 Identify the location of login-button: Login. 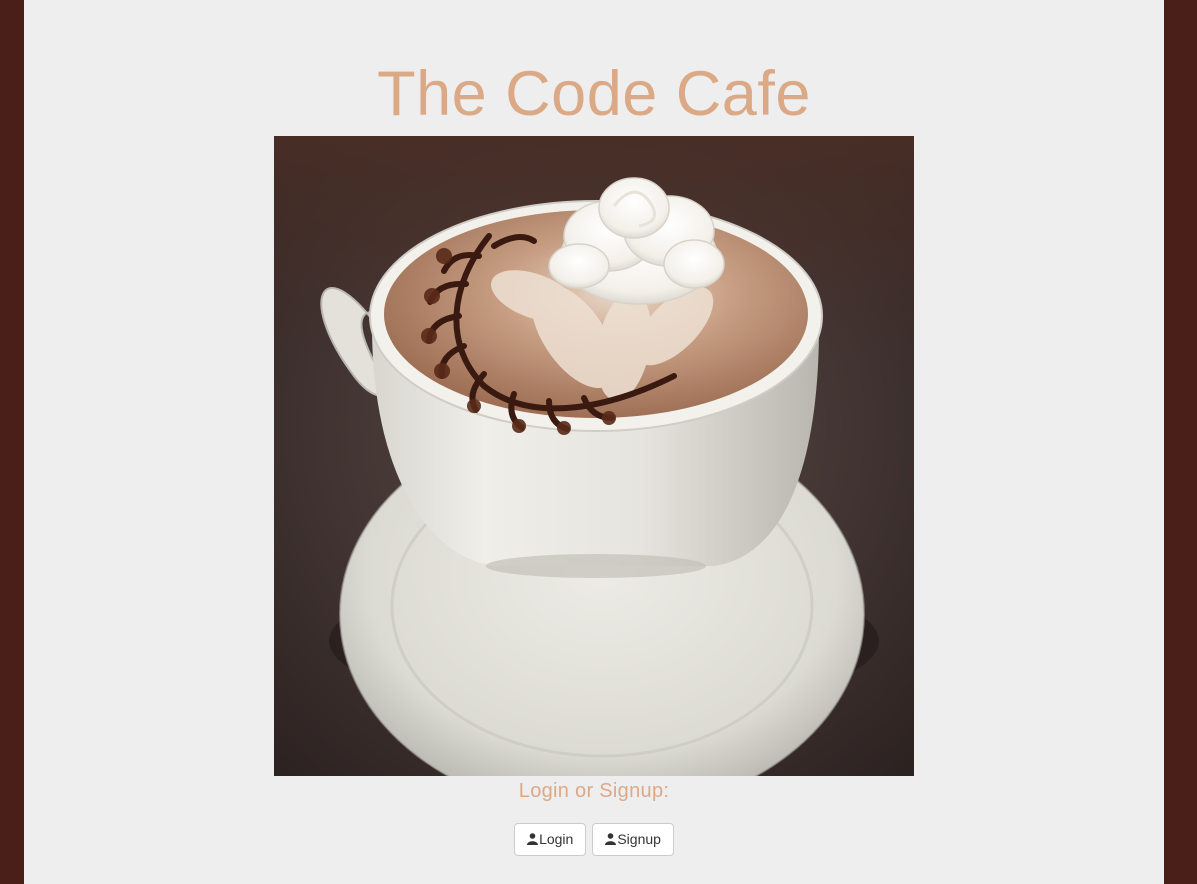
(550, 839).